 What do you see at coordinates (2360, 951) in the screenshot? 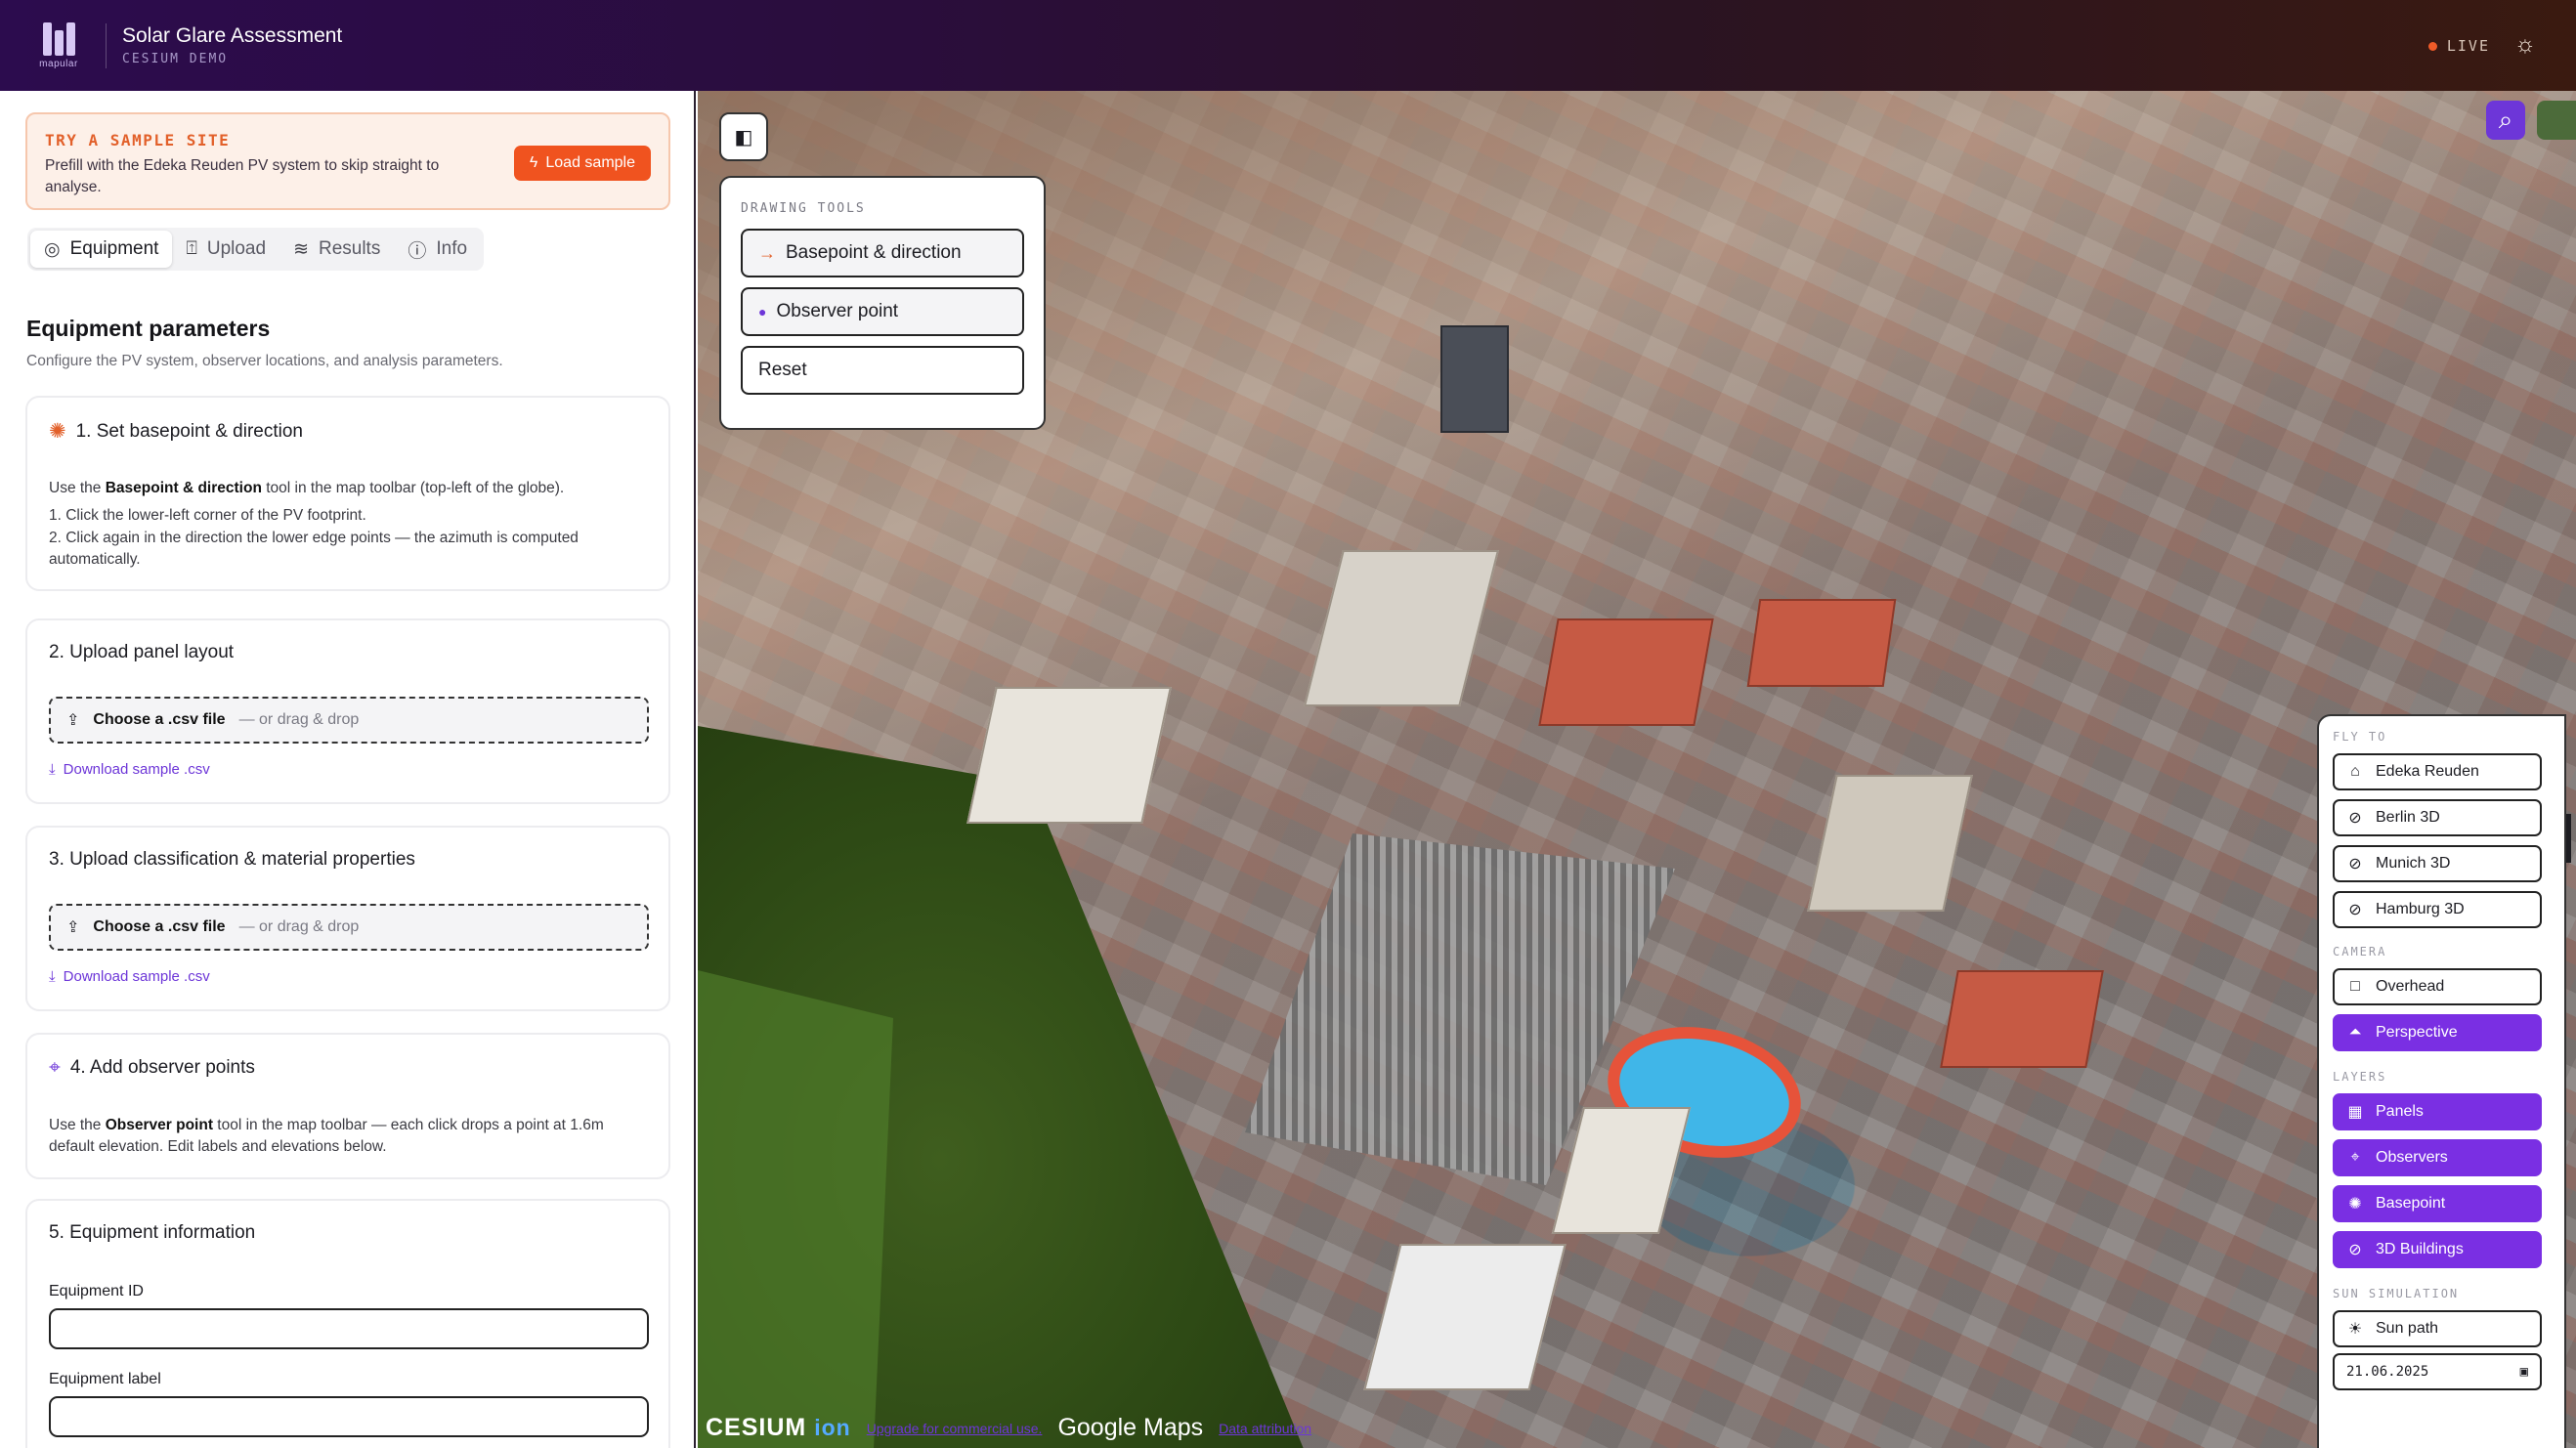
I see `camera-heading: CAMERA` at bounding box center [2360, 951].